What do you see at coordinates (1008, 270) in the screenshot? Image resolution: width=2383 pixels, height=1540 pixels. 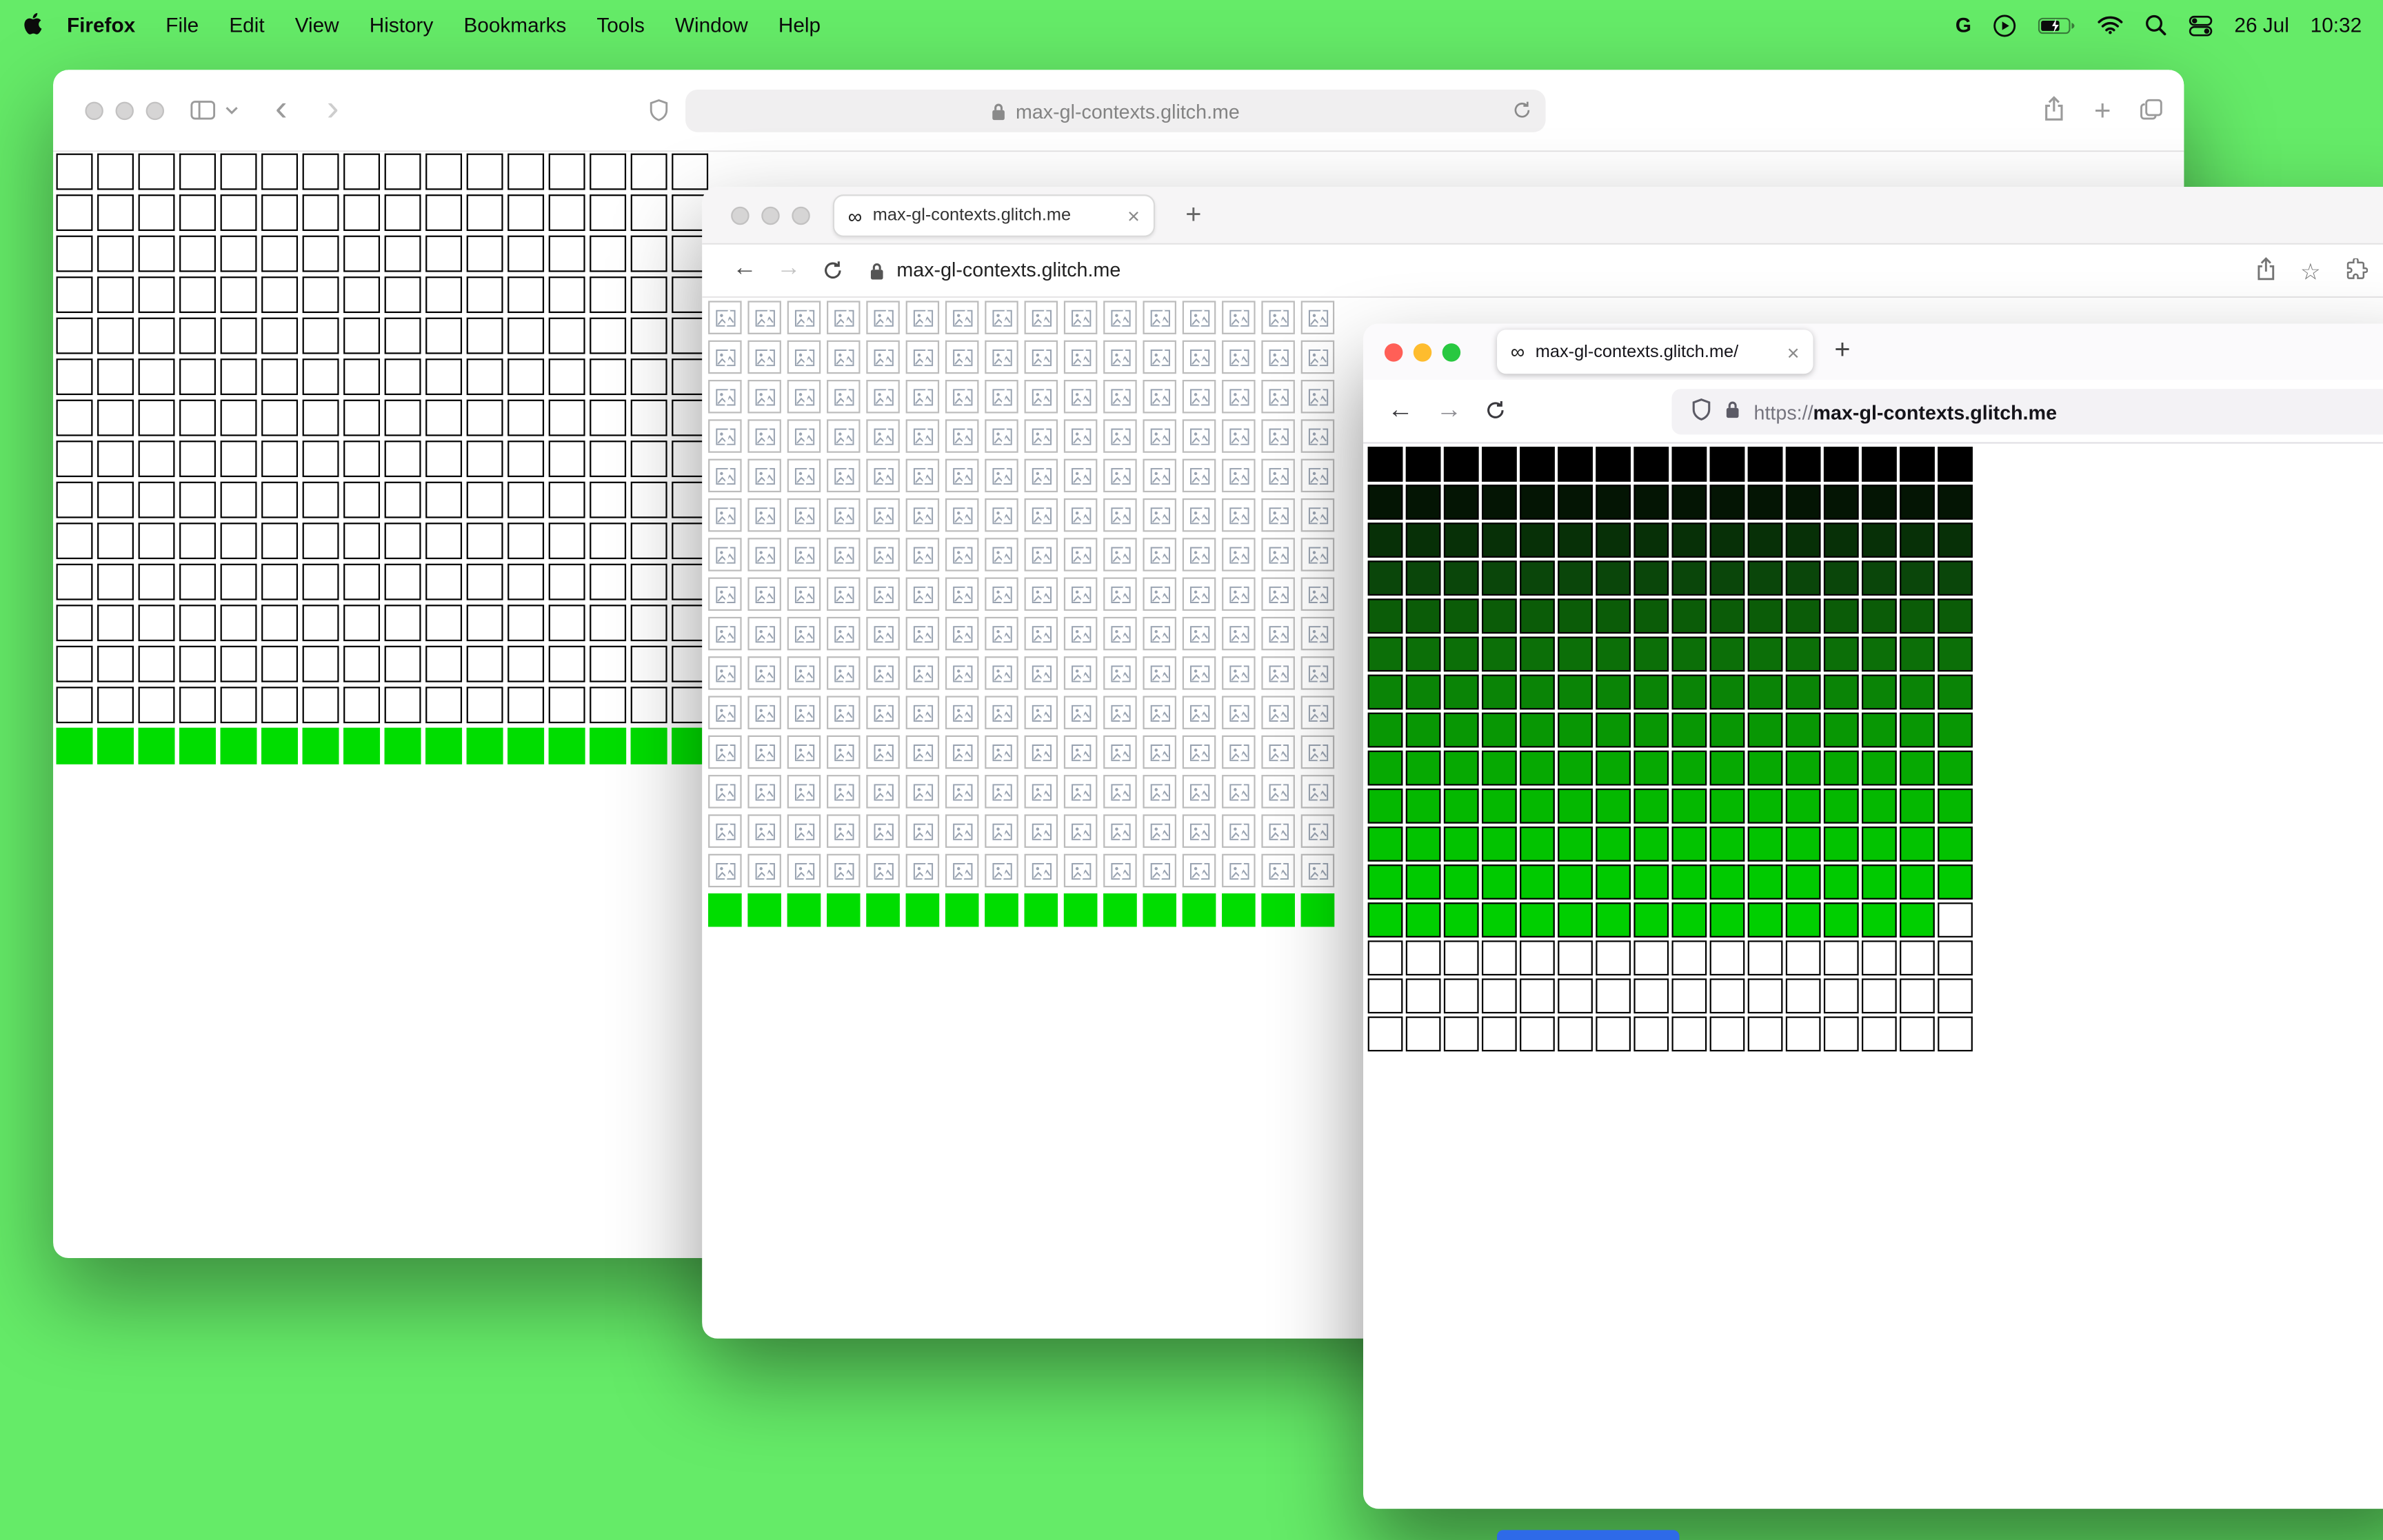 I see `address-bar-url: max-gl-contexts.glitch.me` at bounding box center [1008, 270].